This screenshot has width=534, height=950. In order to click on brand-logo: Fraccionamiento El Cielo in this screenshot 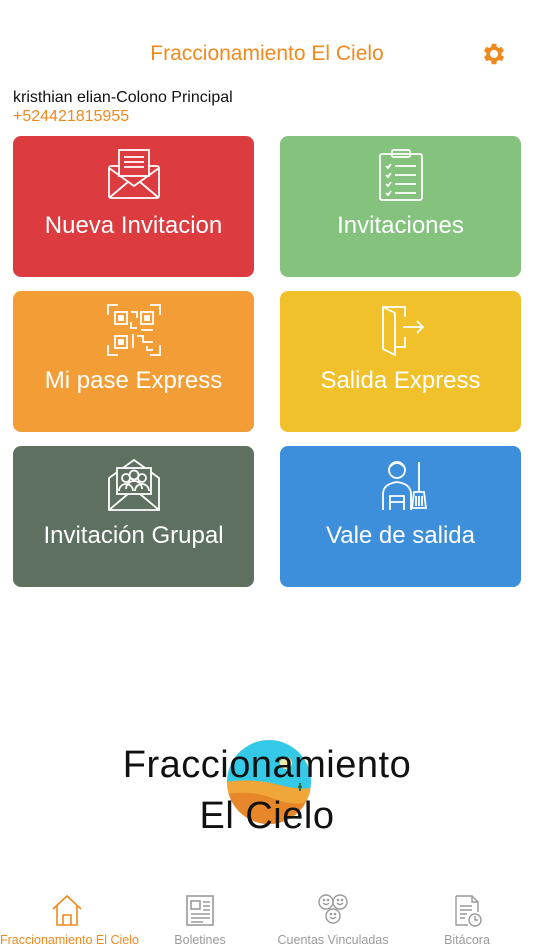, I will do `click(267, 783)`.